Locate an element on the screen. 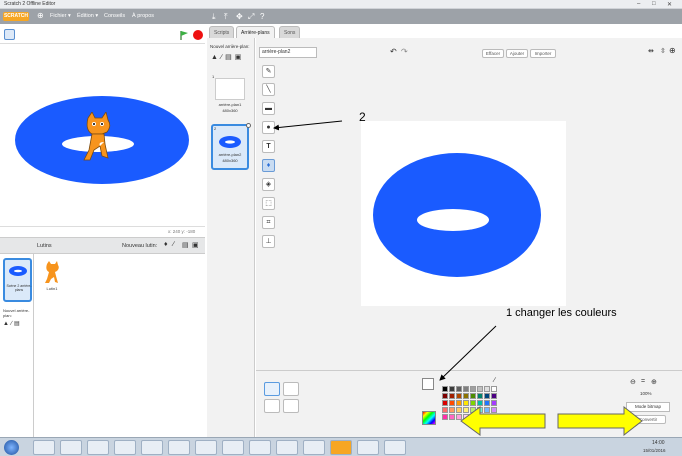 The height and width of the screenshot is (456, 682). yellow-arrow-right is located at coordinates (600, 421).